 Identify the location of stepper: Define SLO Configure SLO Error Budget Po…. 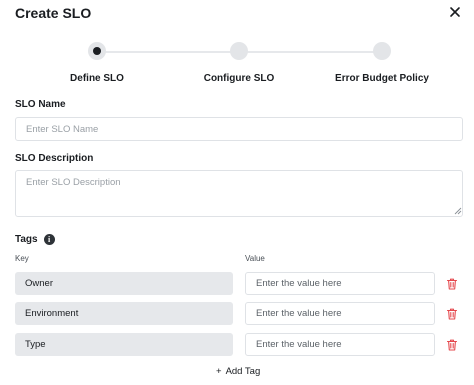
(237, 65).